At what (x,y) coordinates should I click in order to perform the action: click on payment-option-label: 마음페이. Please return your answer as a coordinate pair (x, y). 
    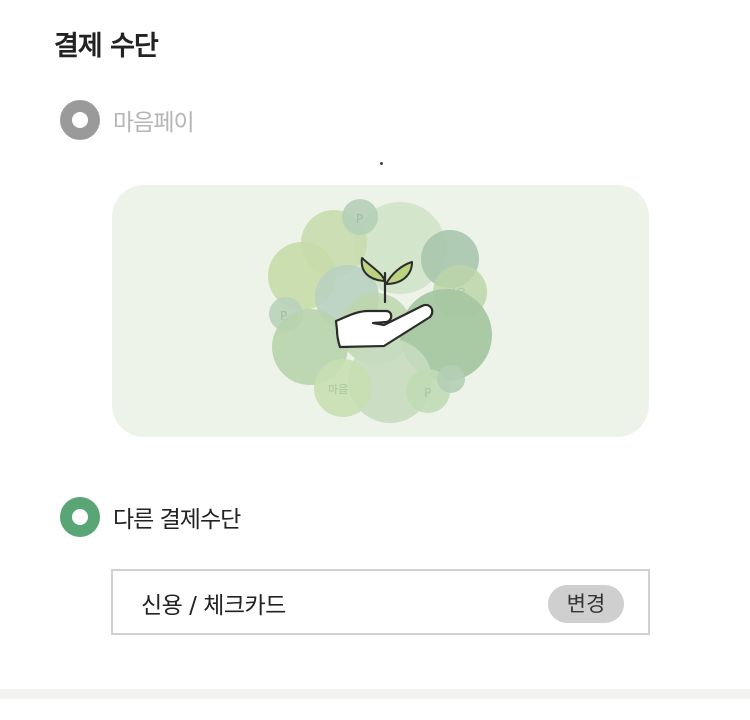
    Looking at the image, I should click on (154, 123).